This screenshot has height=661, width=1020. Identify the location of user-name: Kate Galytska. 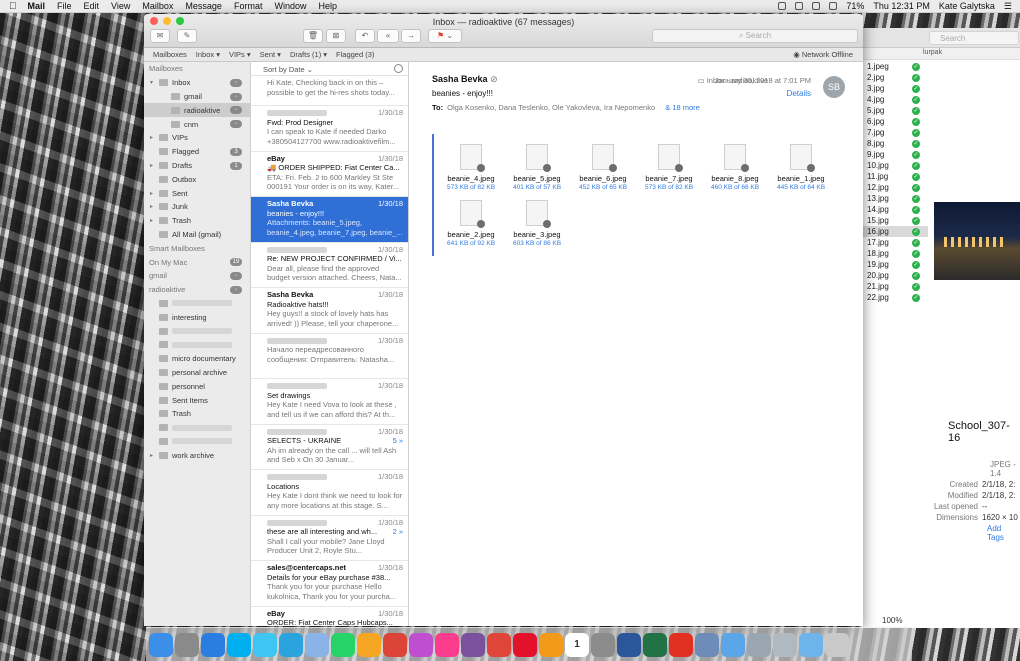
(967, 6).